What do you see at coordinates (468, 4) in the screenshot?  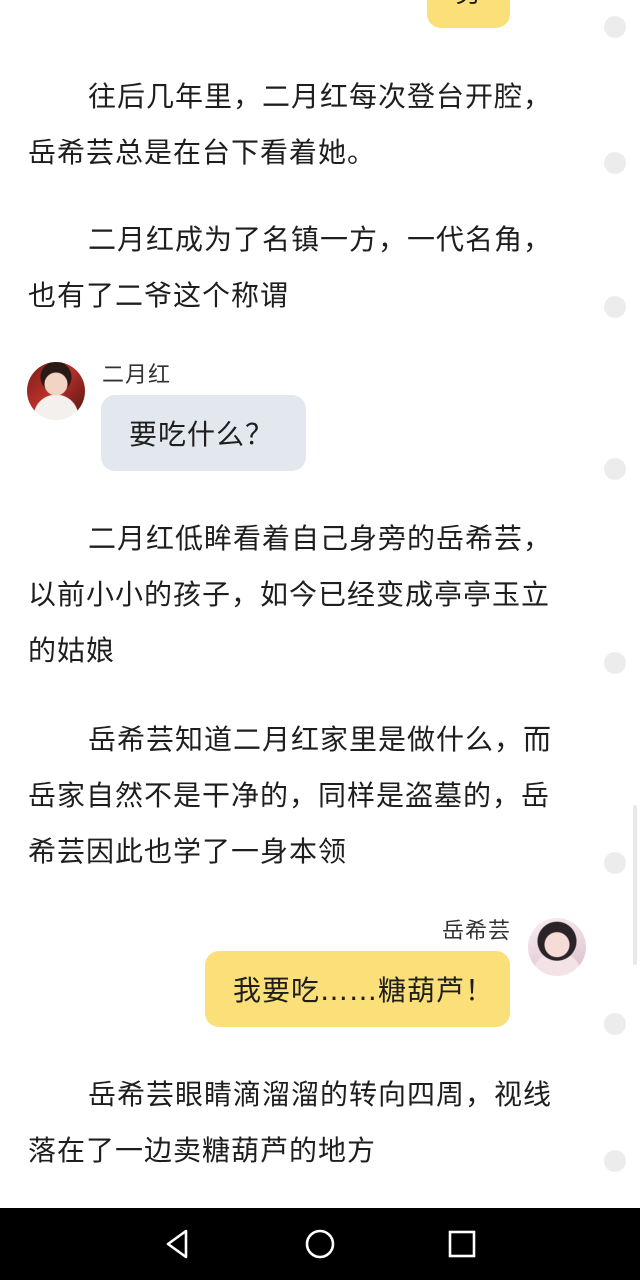 I see `previous-message-text: 劳` at bounding box center [468, 4].